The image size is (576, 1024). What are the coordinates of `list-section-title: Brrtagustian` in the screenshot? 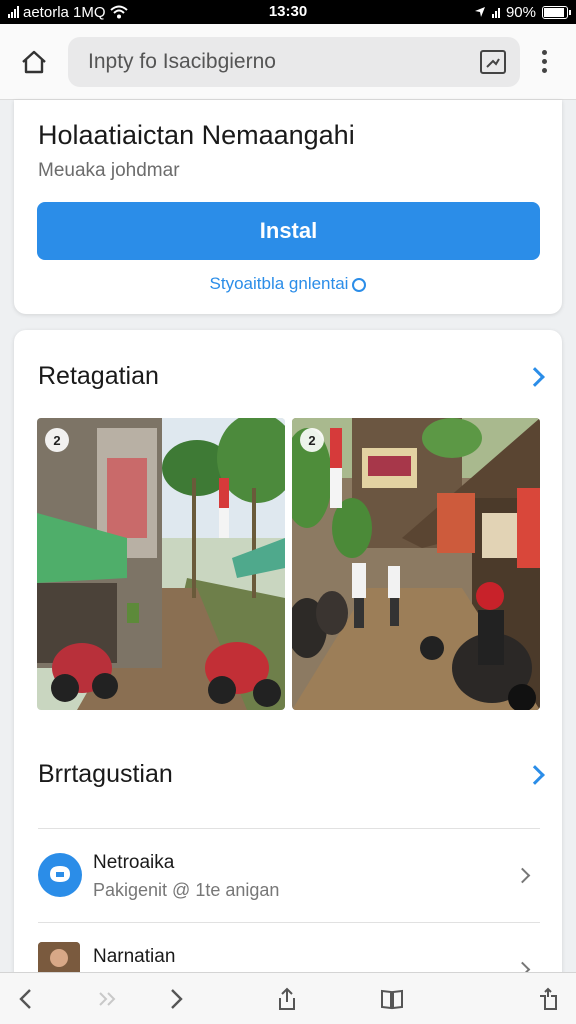 It's located at (105, 774).